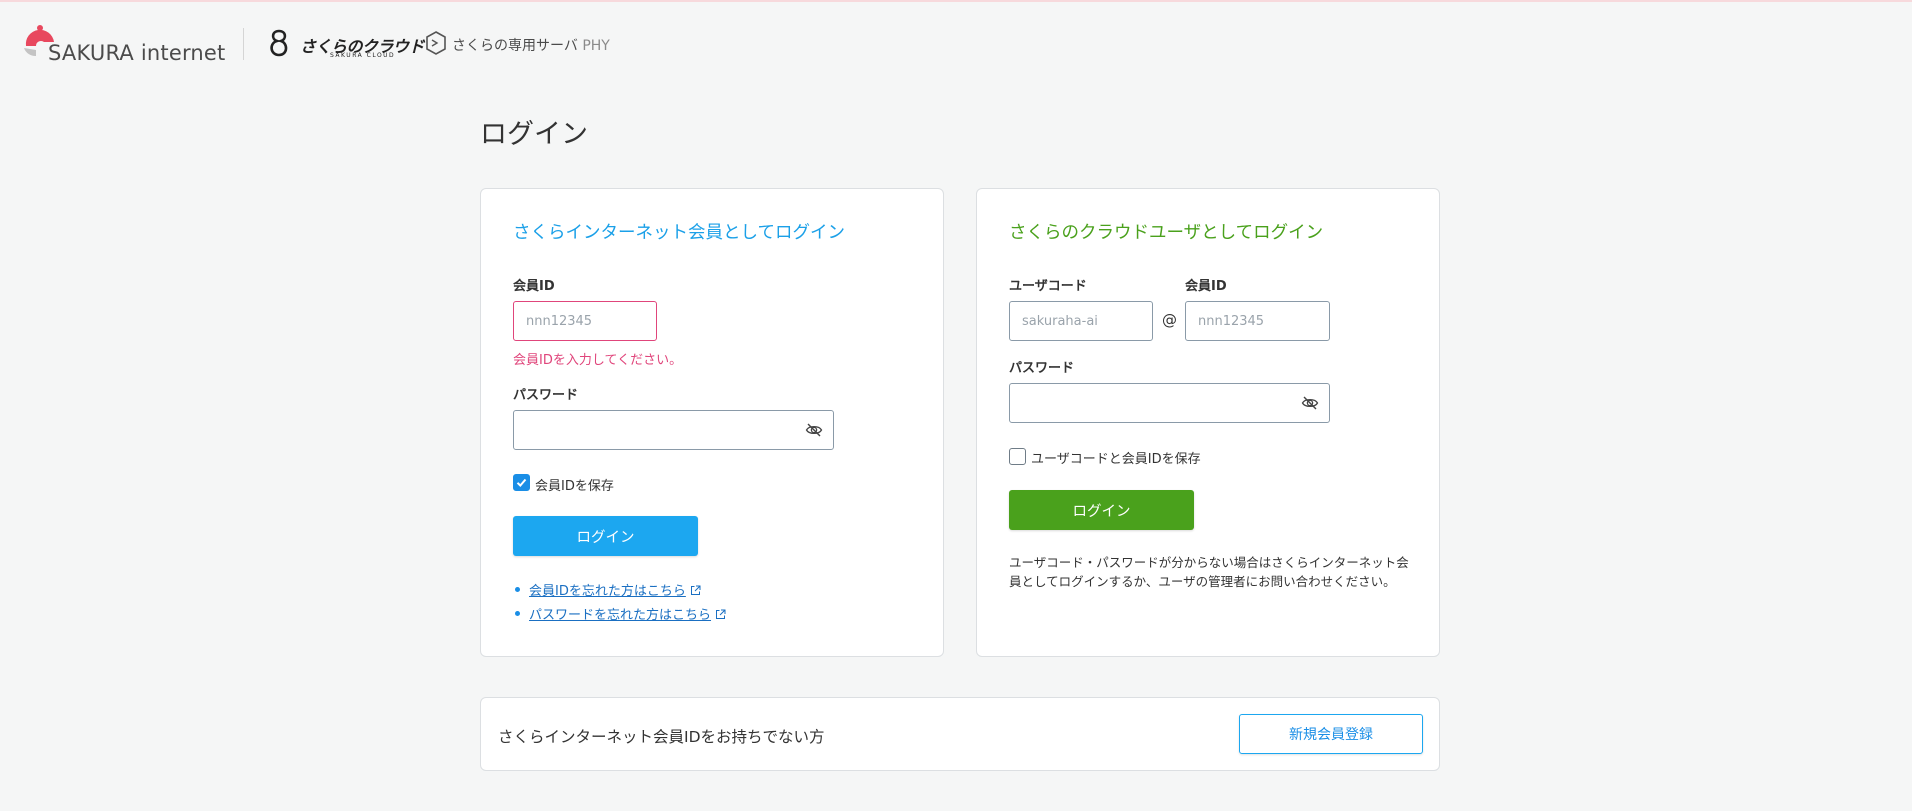  I want to click on password-label: パスワード, so click(546, 395).